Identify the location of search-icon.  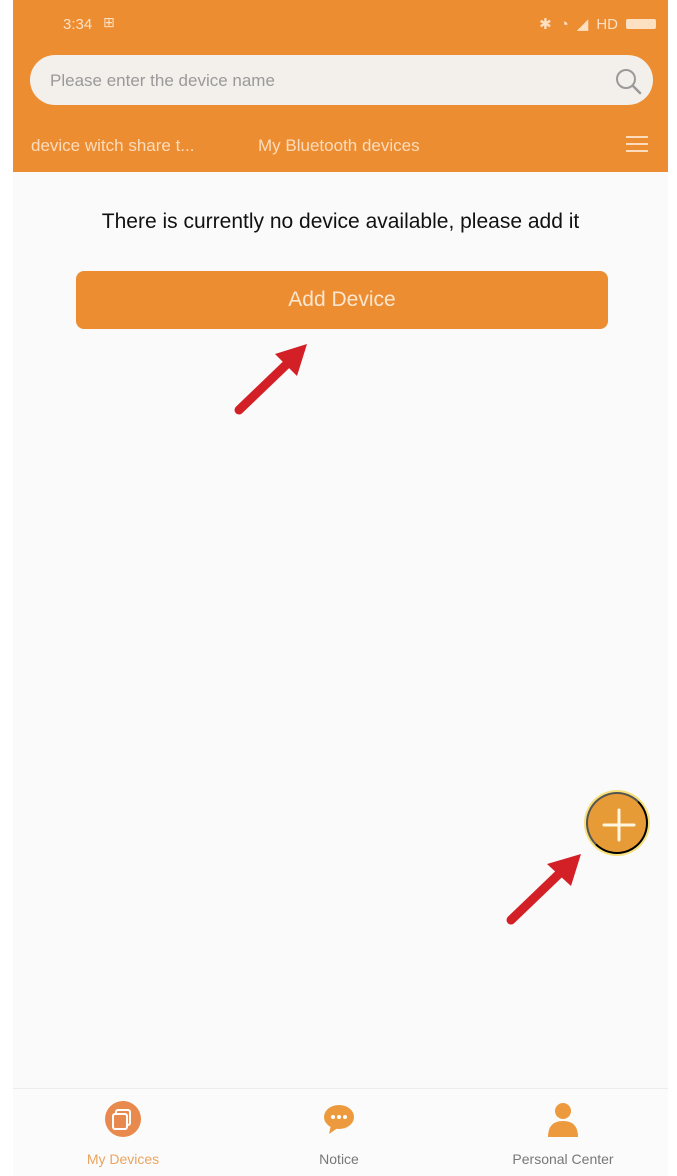
(628, 81).